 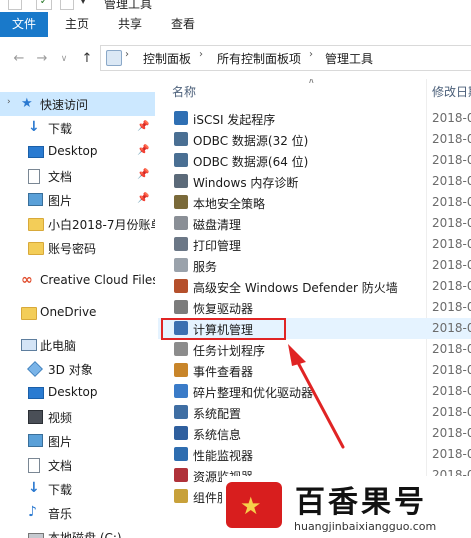 What do you see at coordinates (60, 418) in the screenshot?
I see `nav-item-label: 视频` at bounding box center [60, 418].